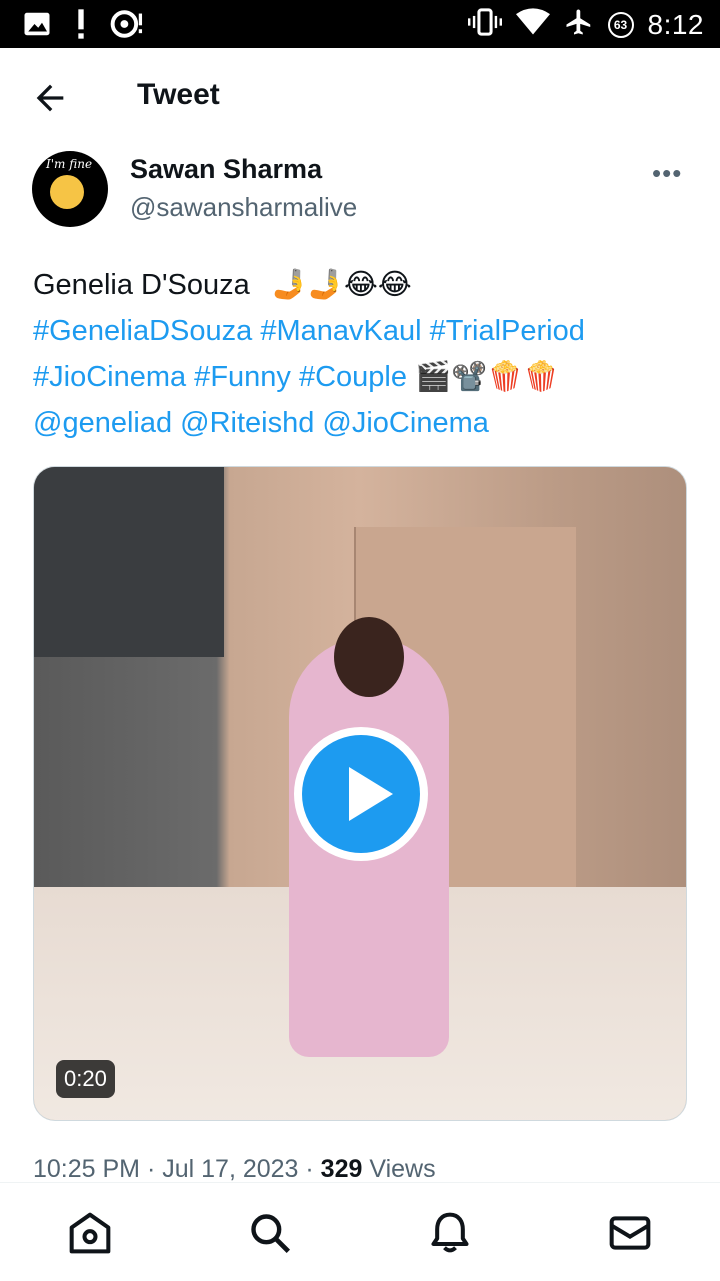 The width and height of the screenshot is (720, 1281). I want to click on avatar: I'm fine, so click(70, 189).